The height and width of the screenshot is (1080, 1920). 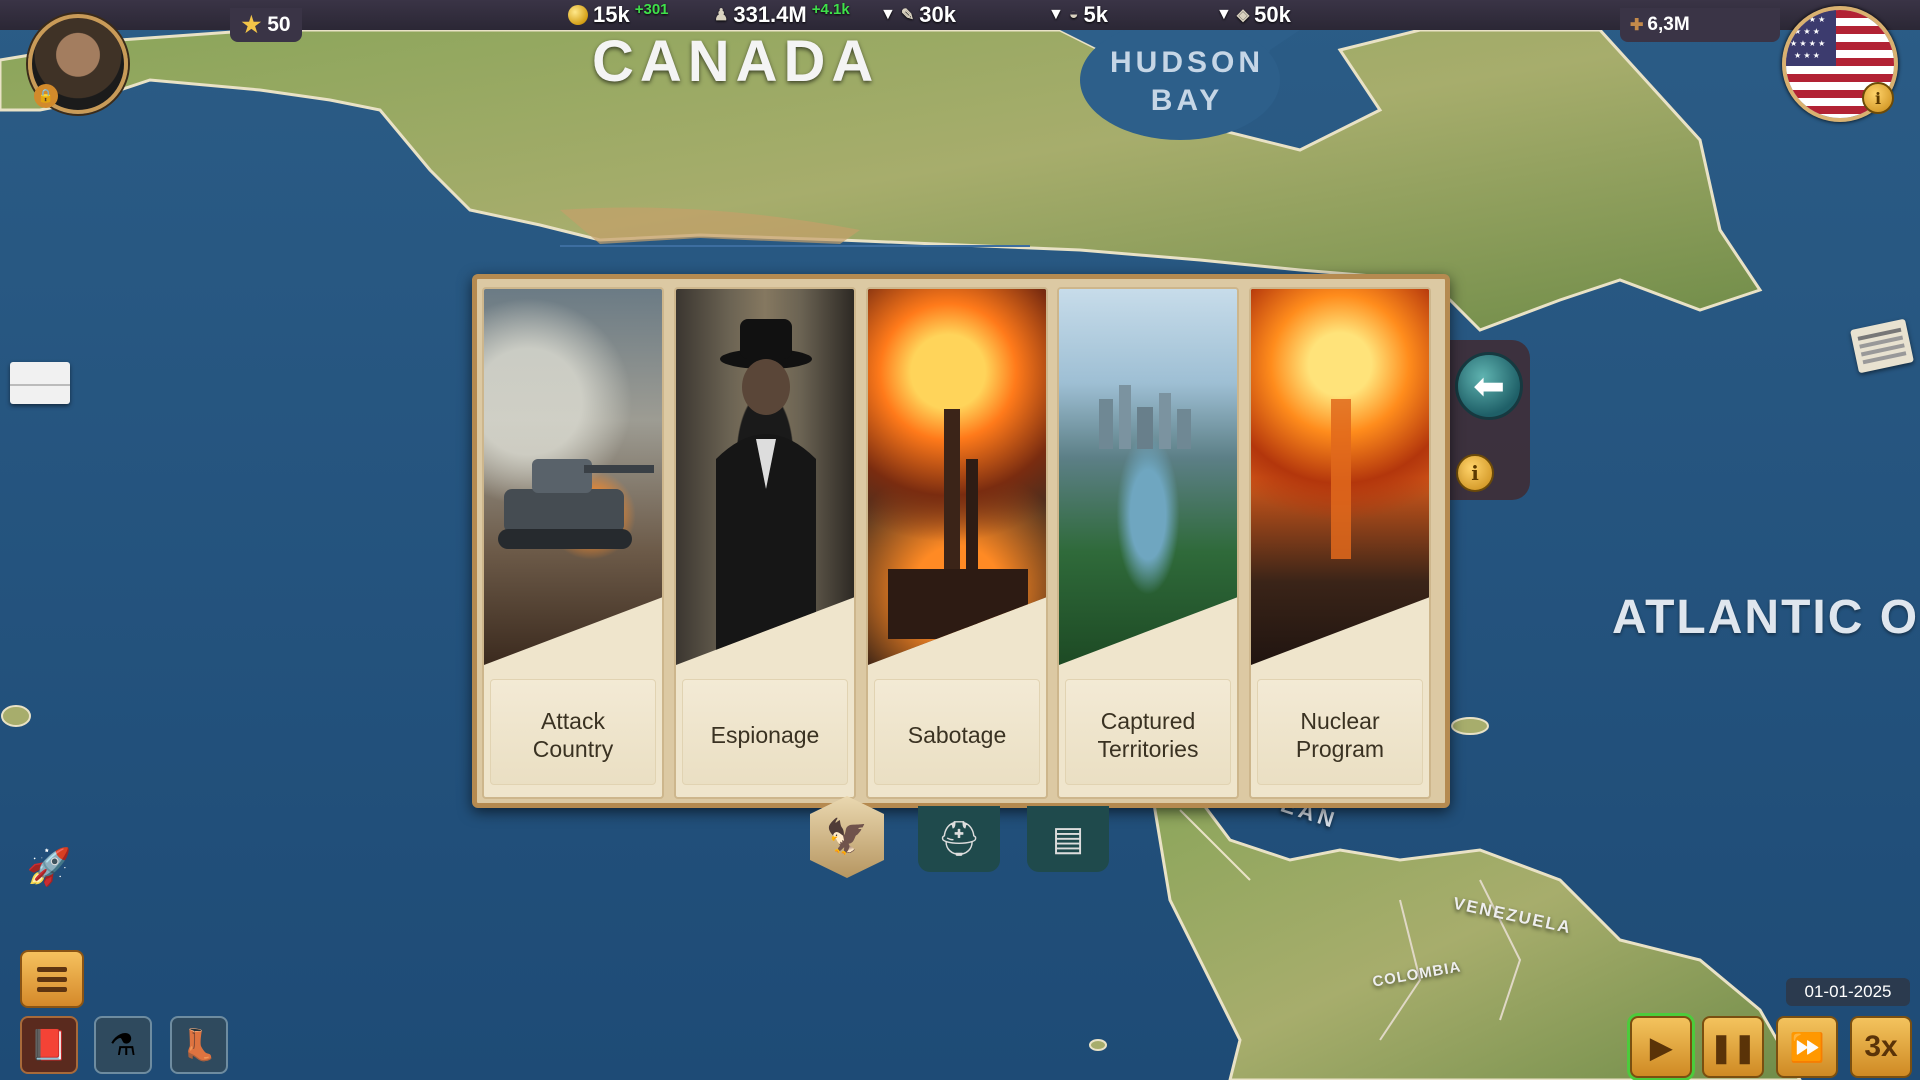 I want to click on tank-image, so click(x=573, y=477).